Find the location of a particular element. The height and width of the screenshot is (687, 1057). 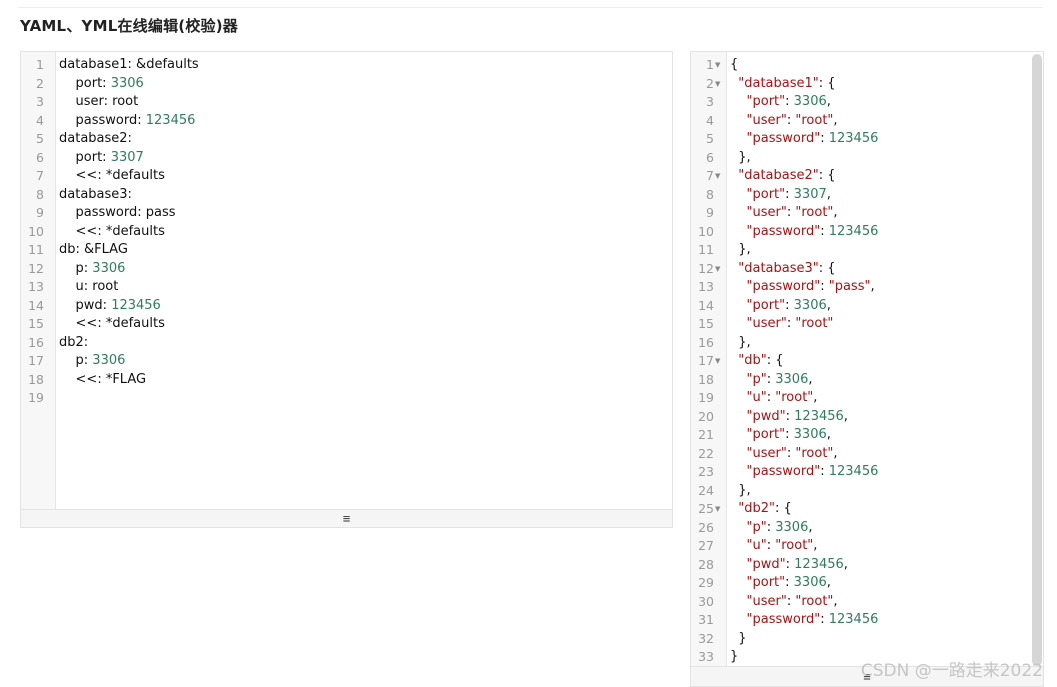

json-code-line: 12 ▼ "database3": { is located at coordinates (864, 269).